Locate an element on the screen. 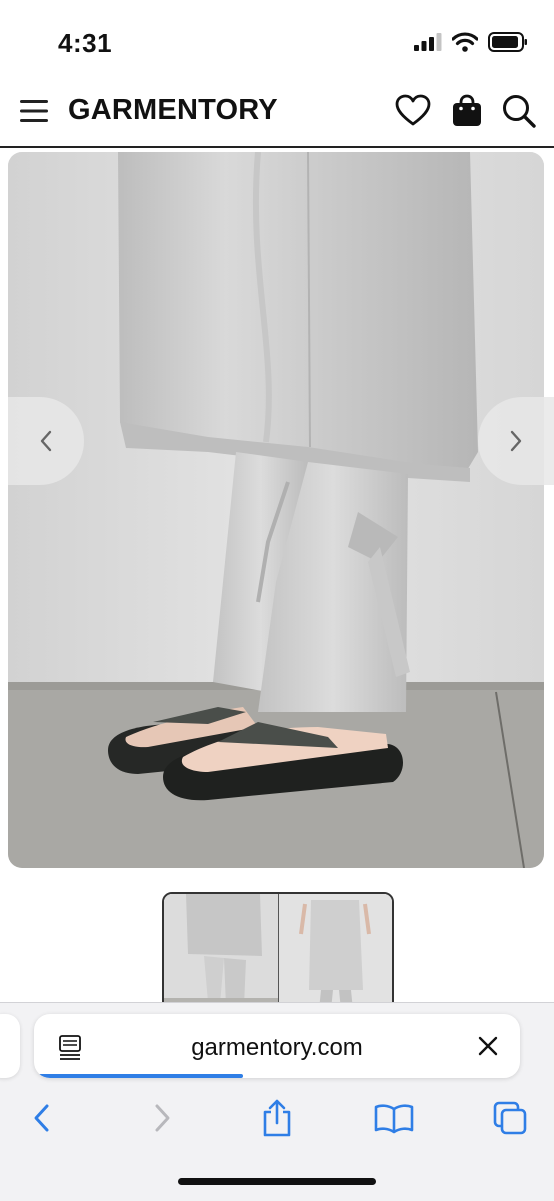  chevron-left-icon is located at coordinates (46, 441).